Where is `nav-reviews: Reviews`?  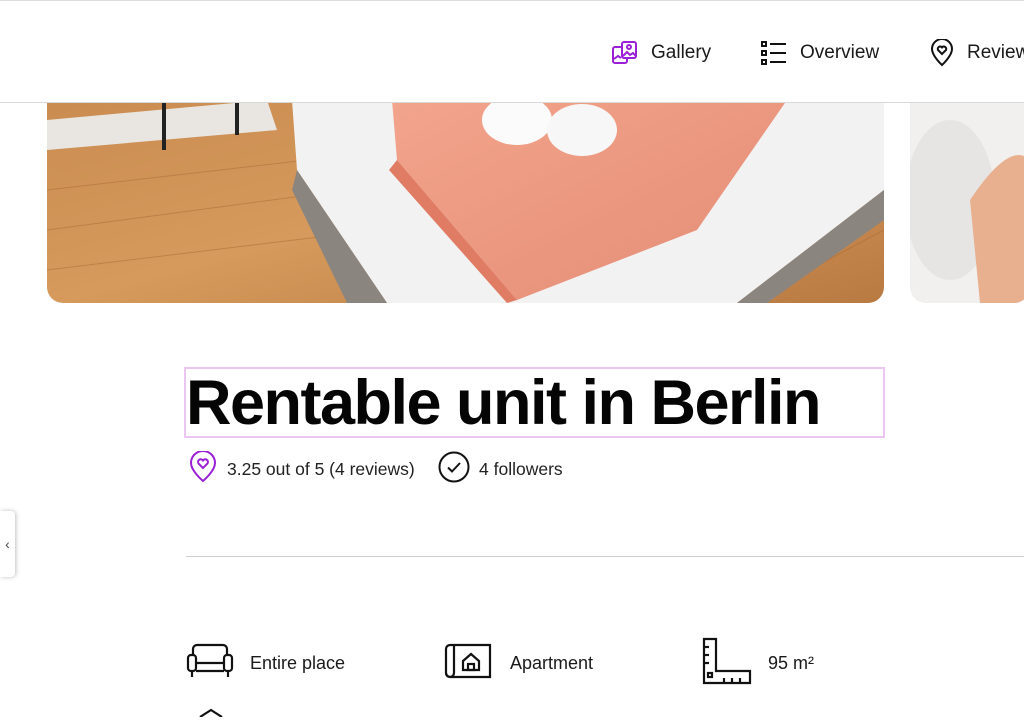 nav-reviews: Reviews is located at coordinates (976, 53).